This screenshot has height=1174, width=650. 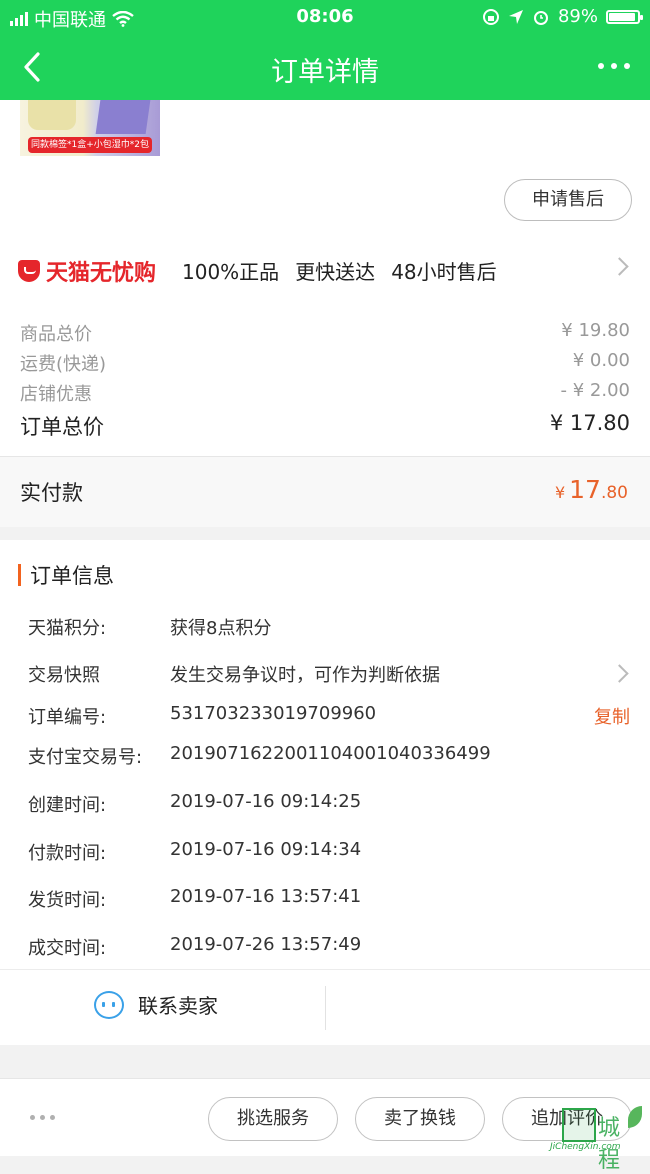 I want to click on amount-decimal: .80, so click(x=614, y=493).